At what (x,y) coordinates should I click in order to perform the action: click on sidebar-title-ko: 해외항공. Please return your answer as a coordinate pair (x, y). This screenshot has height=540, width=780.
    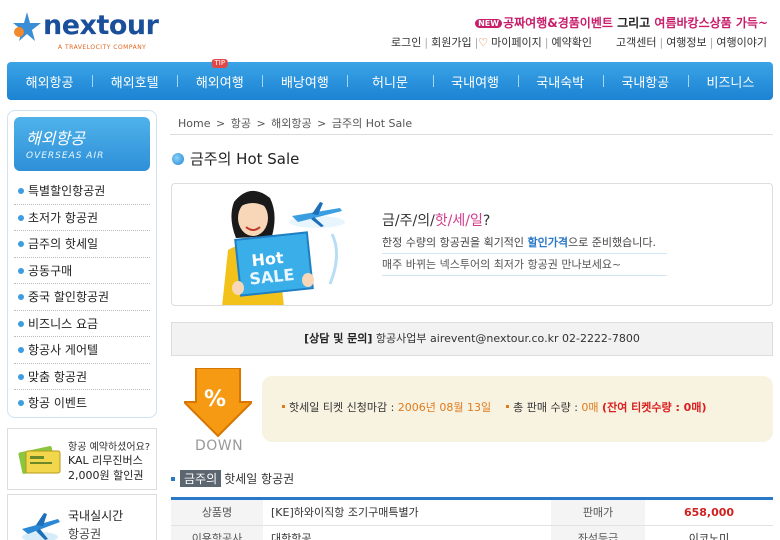
    Looking at the image, I should click on (55, 138).